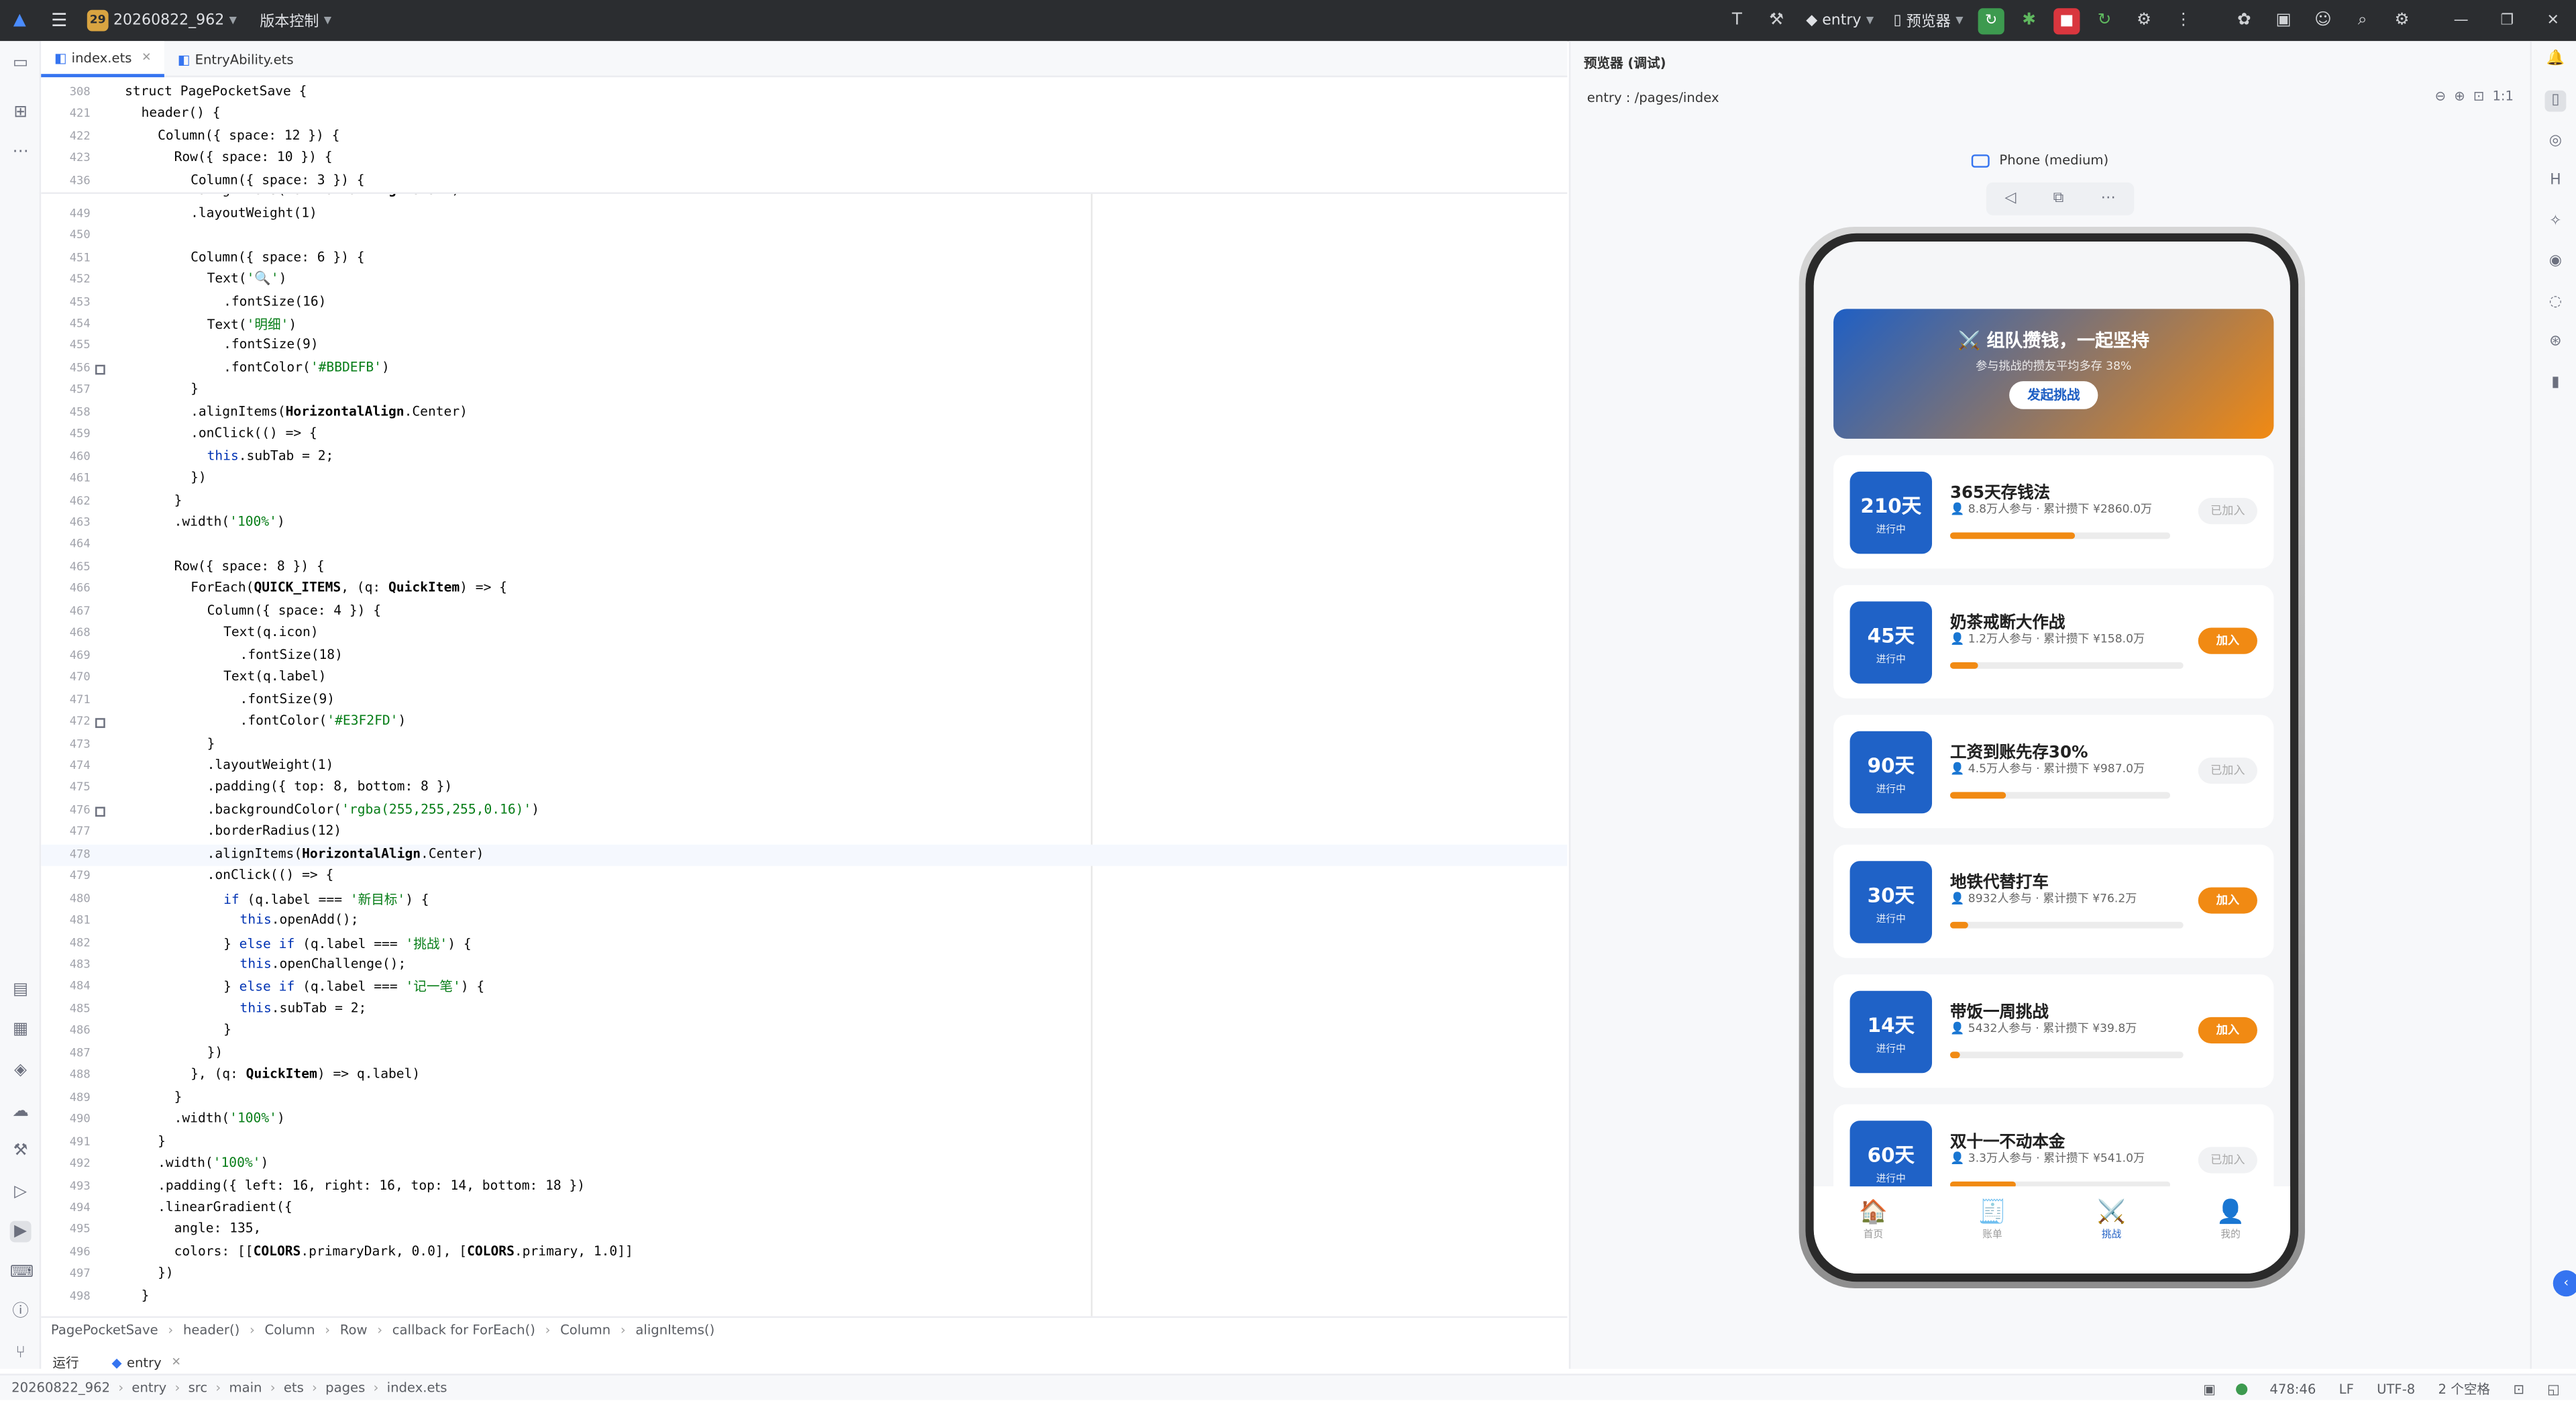 The image size is (2576, 1401). Describe the element at coordinates (349, 587) in the screenshot. I see `code-line: ForEach(QUICK_ITEMS, (q: QuickItem) => {` at that location.